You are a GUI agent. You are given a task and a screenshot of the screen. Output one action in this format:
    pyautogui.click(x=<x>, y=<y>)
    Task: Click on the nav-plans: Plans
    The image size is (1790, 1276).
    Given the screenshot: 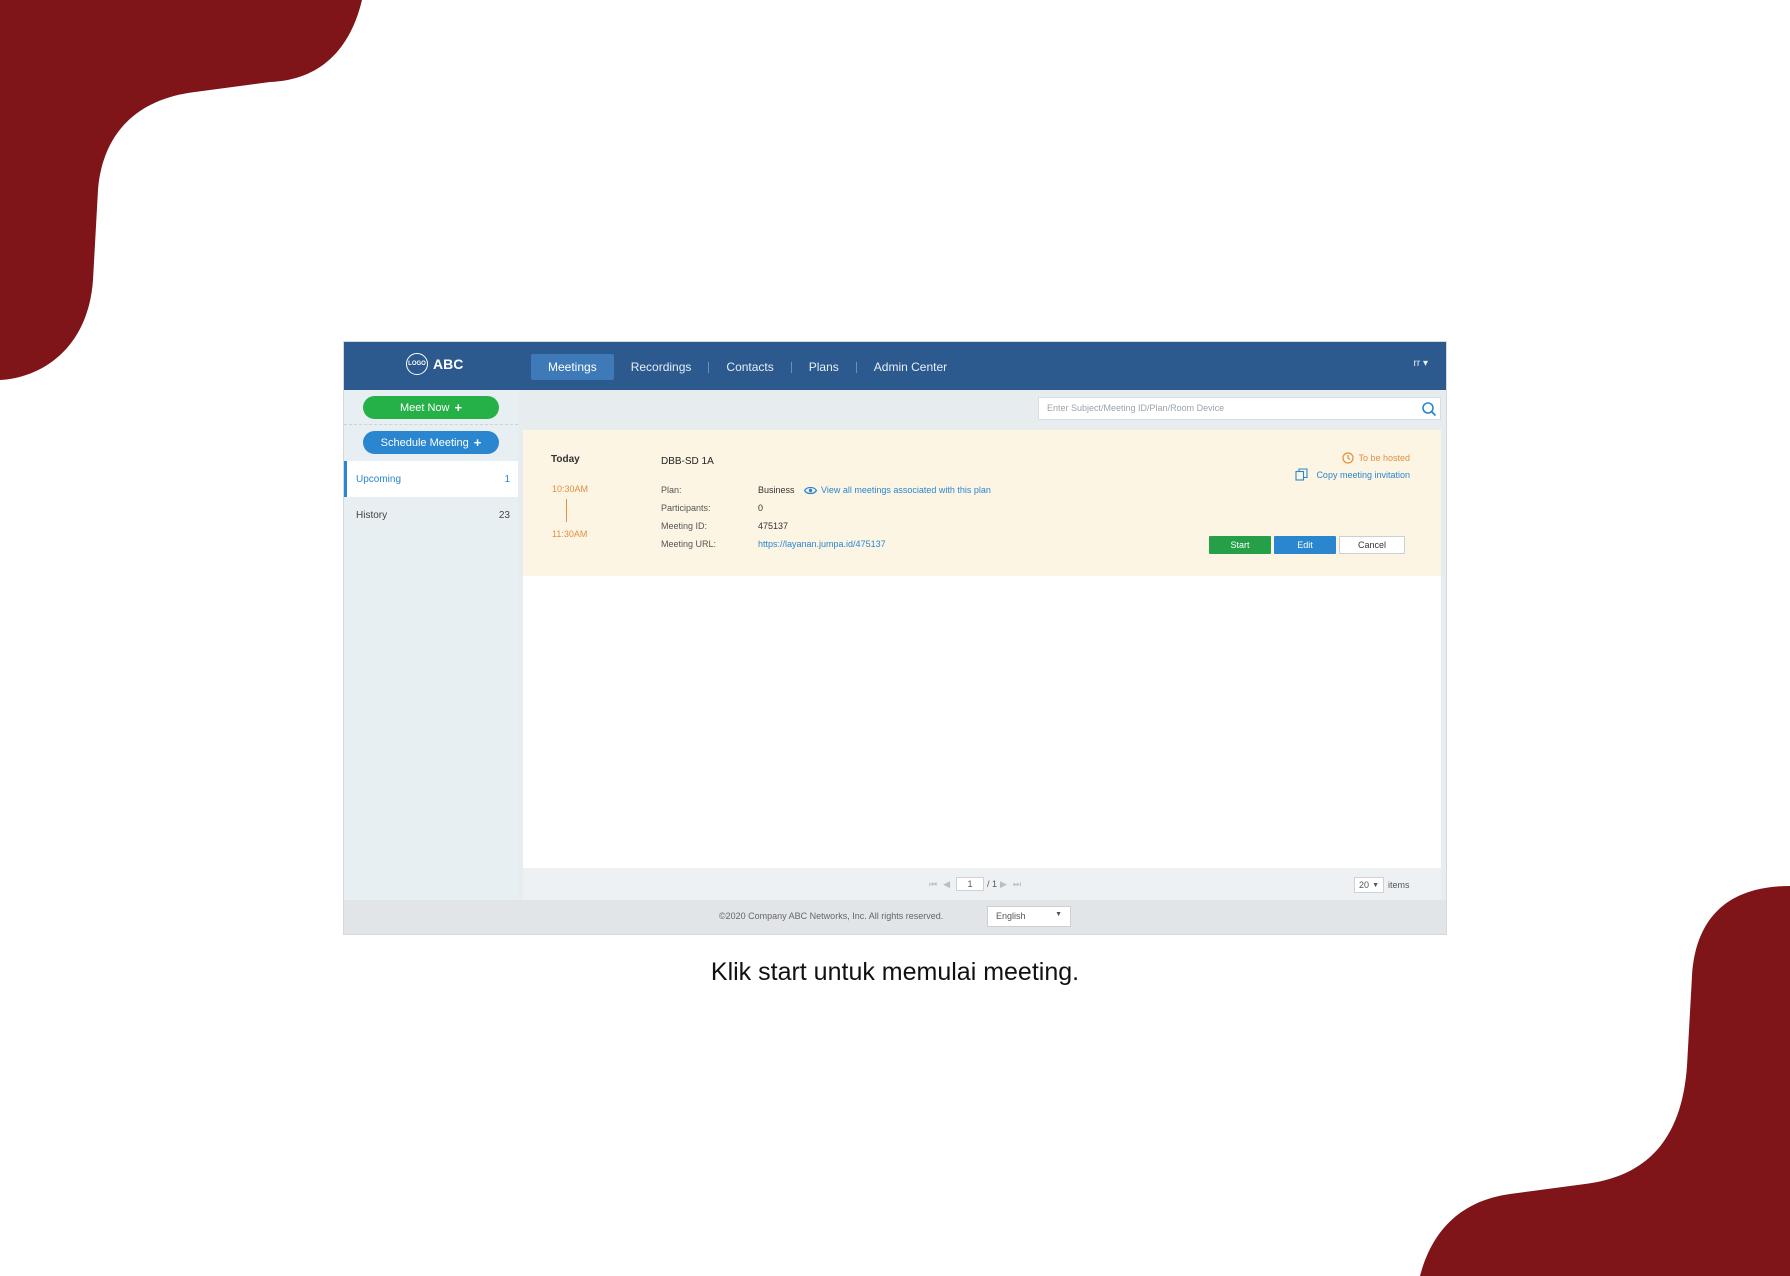 What is the action you would take?
    pyautogui.click(x=824, y=367)
    